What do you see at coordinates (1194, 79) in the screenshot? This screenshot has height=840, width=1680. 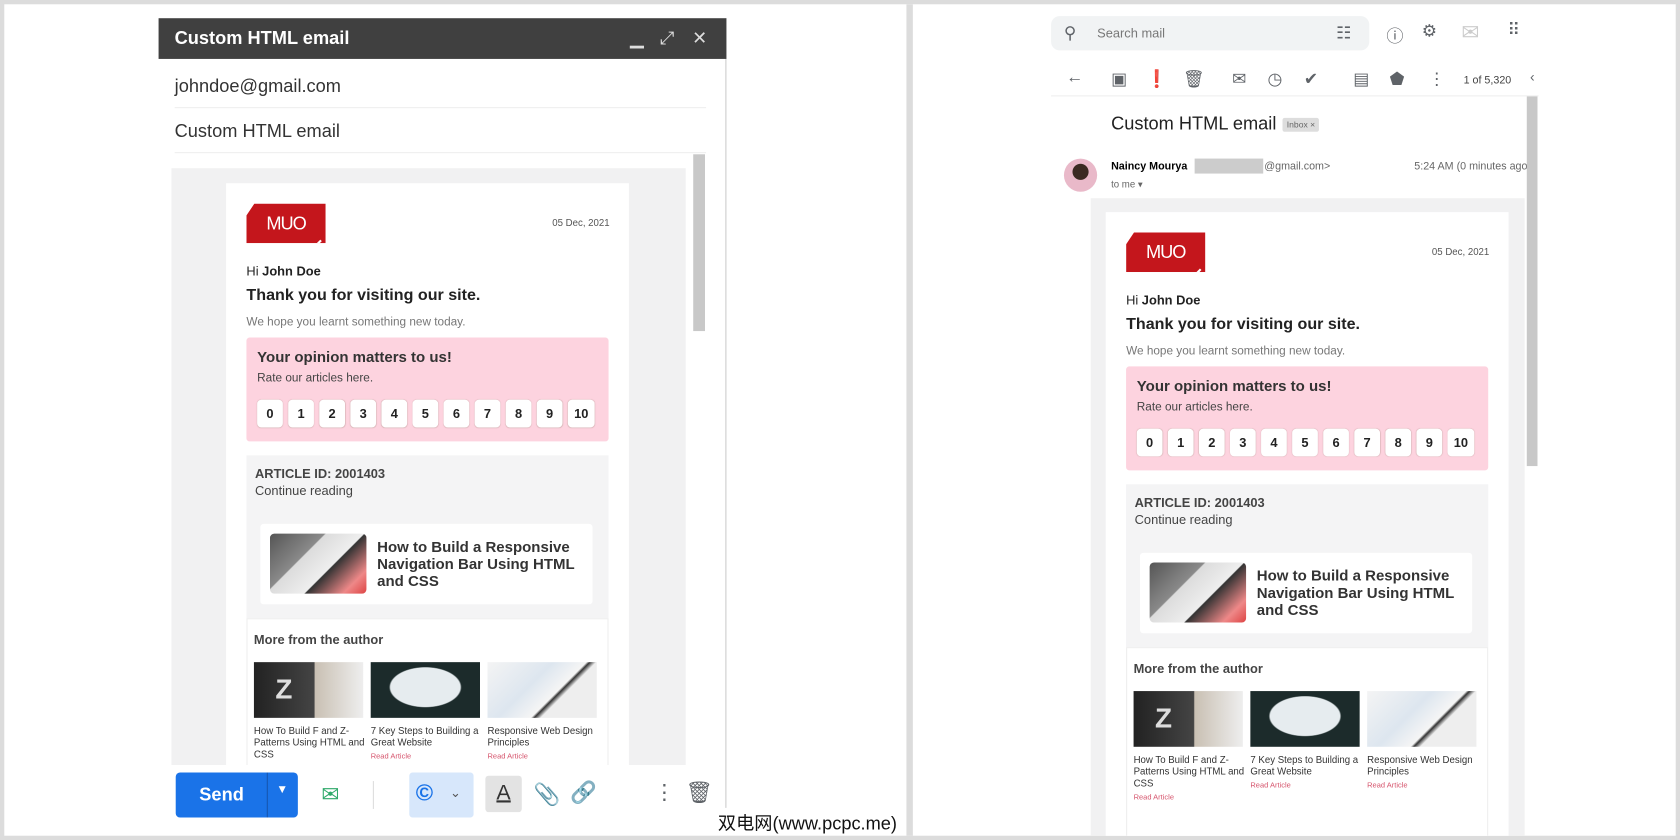 I see `delete-icon: 🗑` at bounding box center [1194, 79].